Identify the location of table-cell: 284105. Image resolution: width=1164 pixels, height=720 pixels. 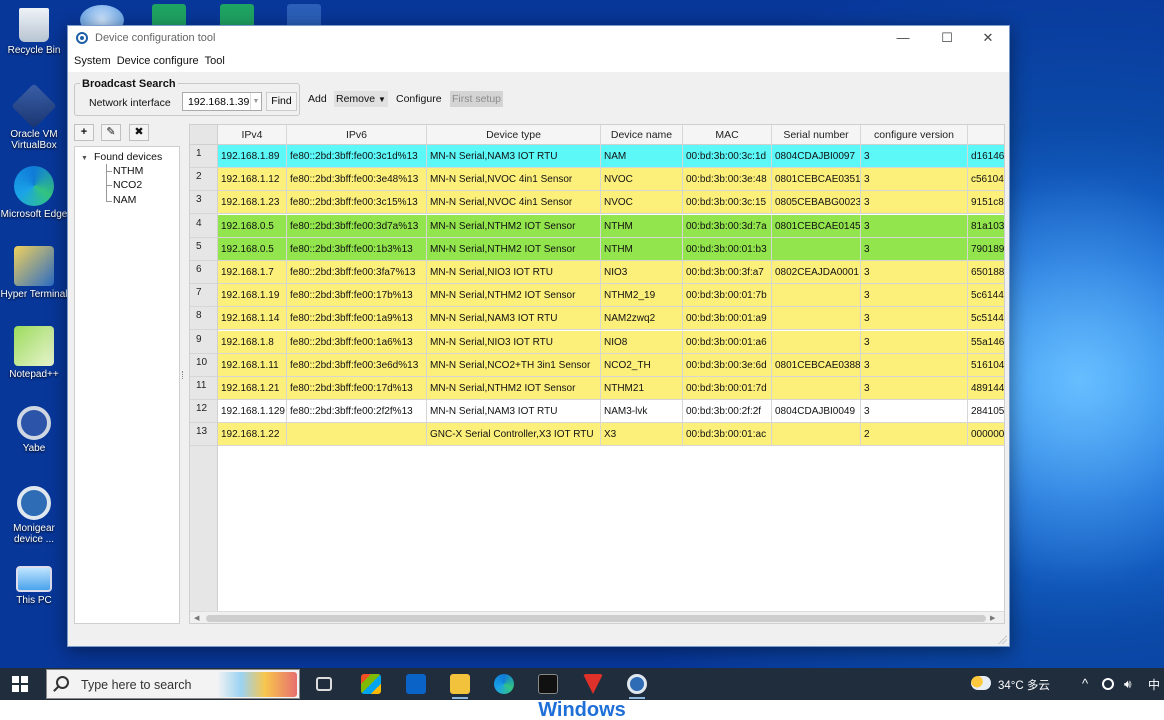
(986, 412).